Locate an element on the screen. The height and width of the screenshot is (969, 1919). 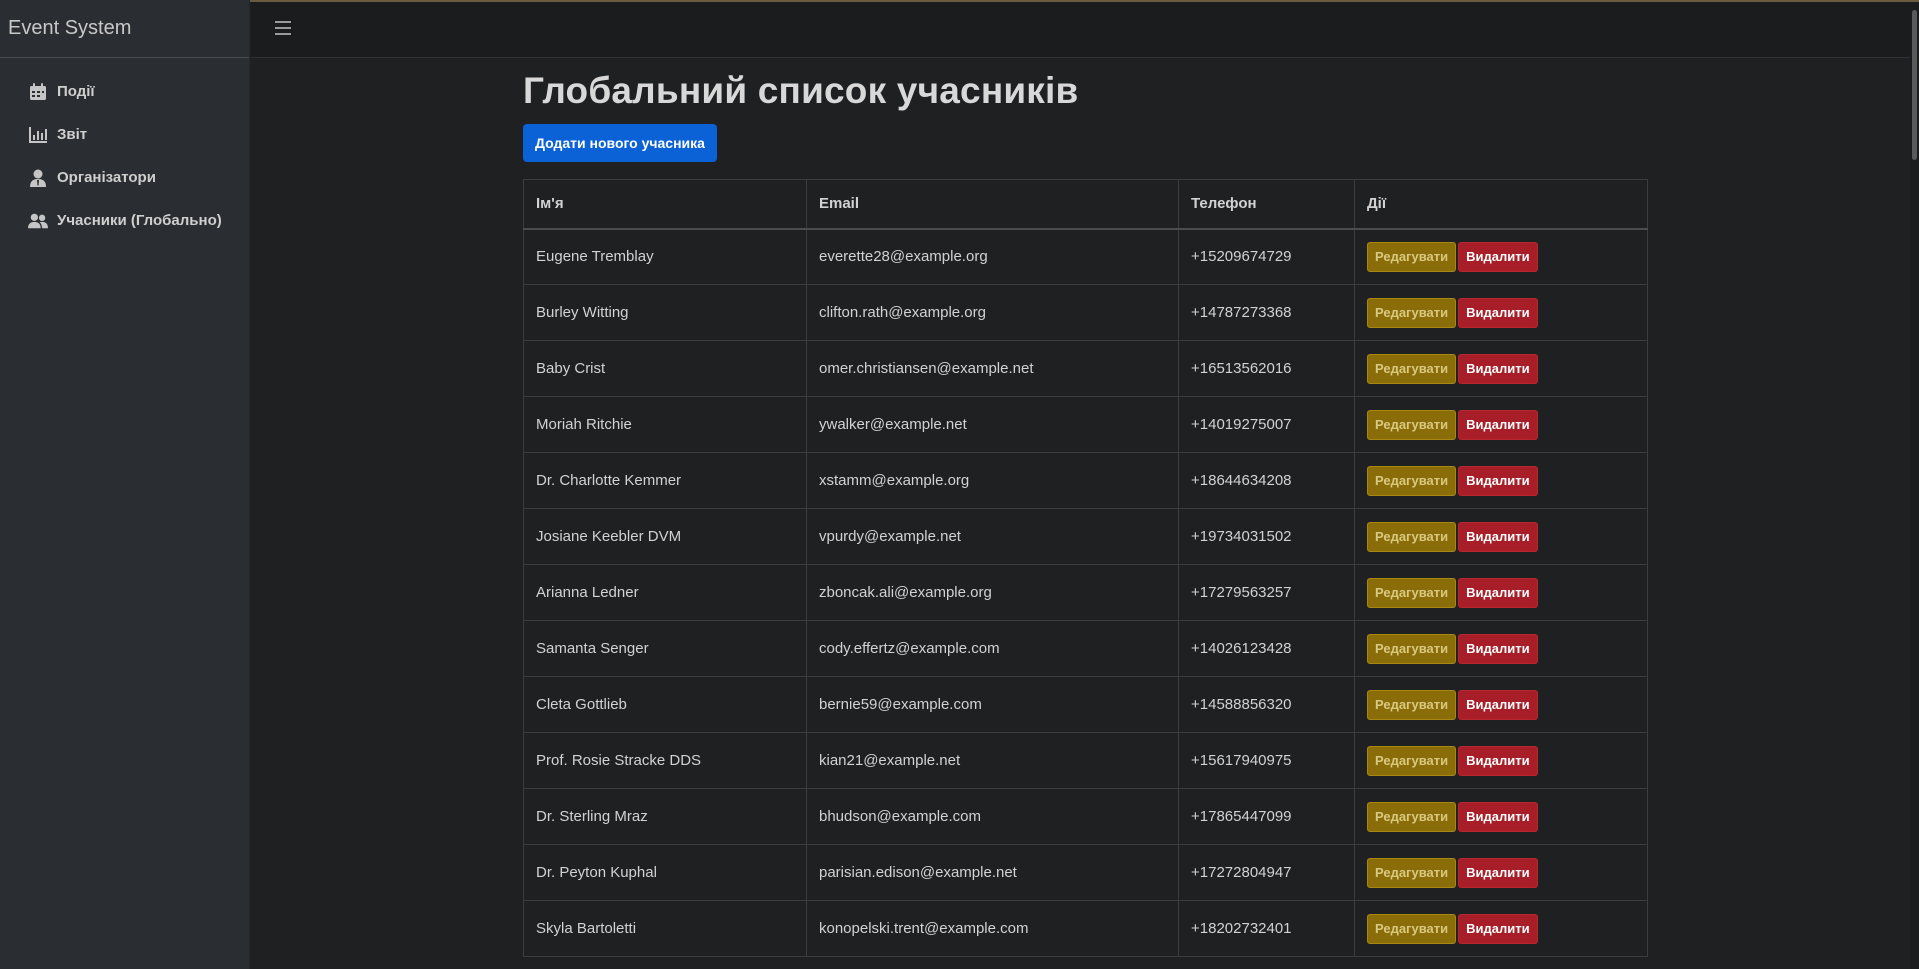
sidebar-item-label: Події is located at coordinates (76, 91).